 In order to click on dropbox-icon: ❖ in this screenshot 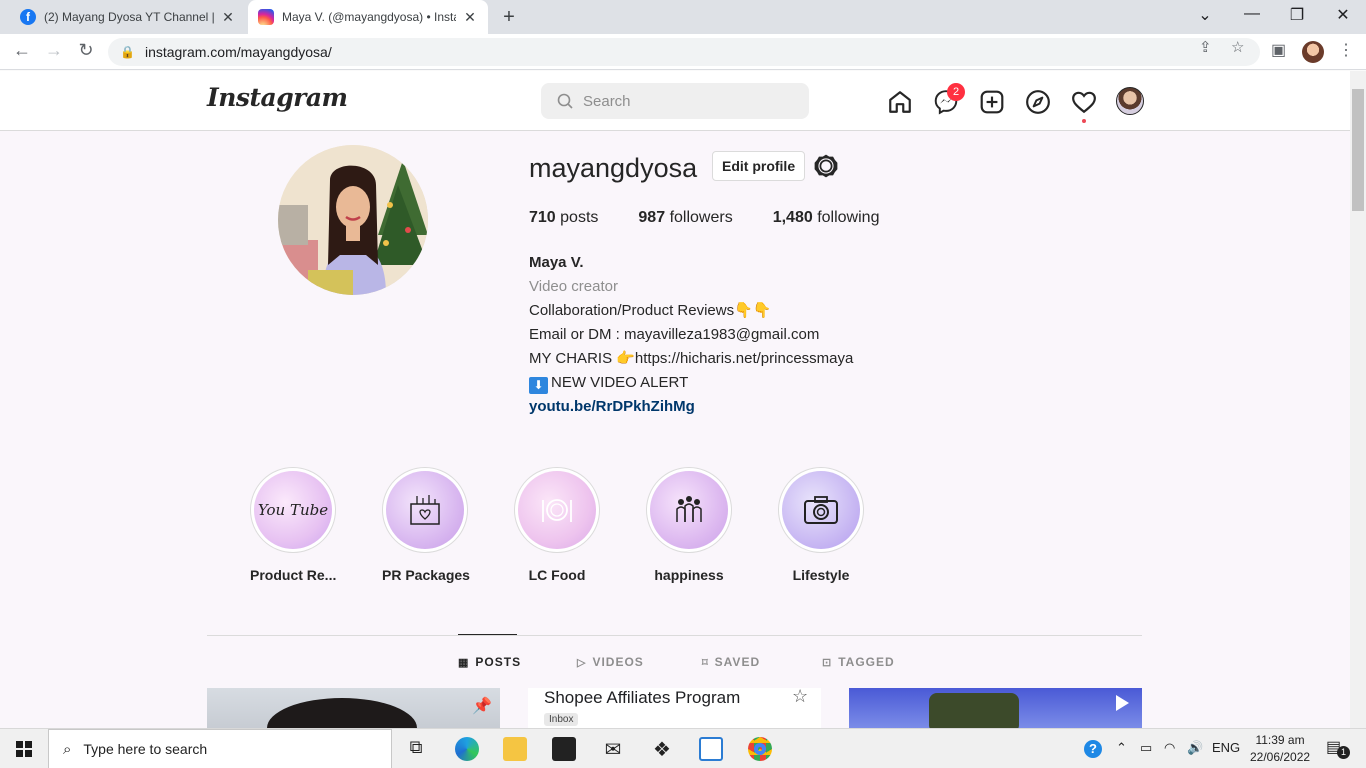, I will do `click(662, 749)`.